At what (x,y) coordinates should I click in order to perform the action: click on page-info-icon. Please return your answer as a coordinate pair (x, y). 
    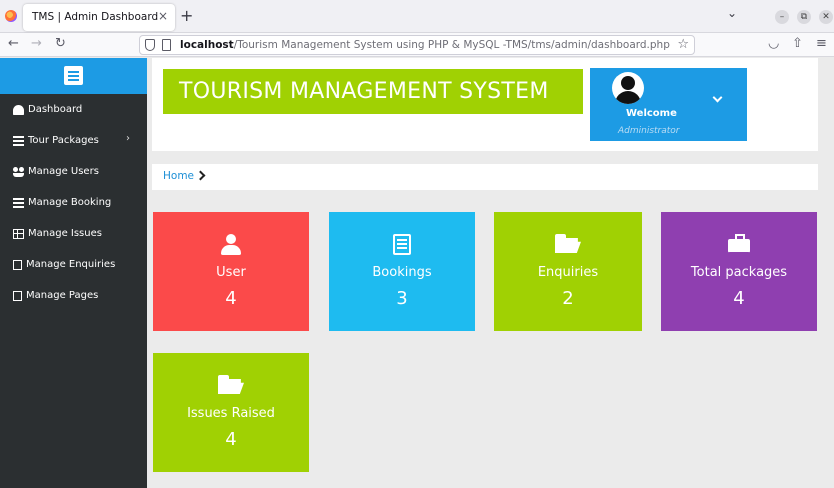
    Looking at the image, I should click on (166, 45).